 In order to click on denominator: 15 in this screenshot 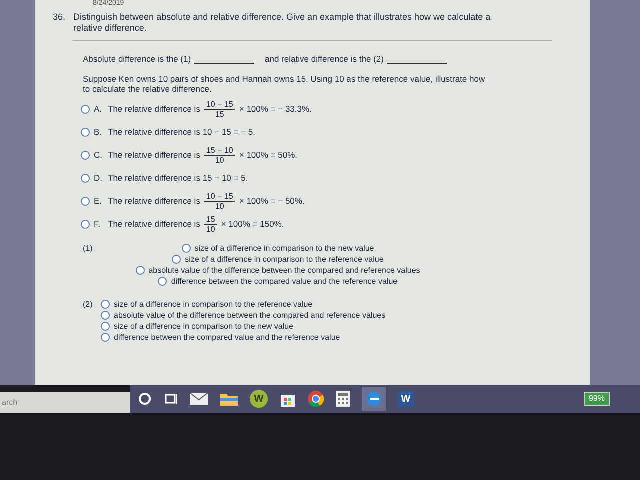, I will do `click(219, 115)`.